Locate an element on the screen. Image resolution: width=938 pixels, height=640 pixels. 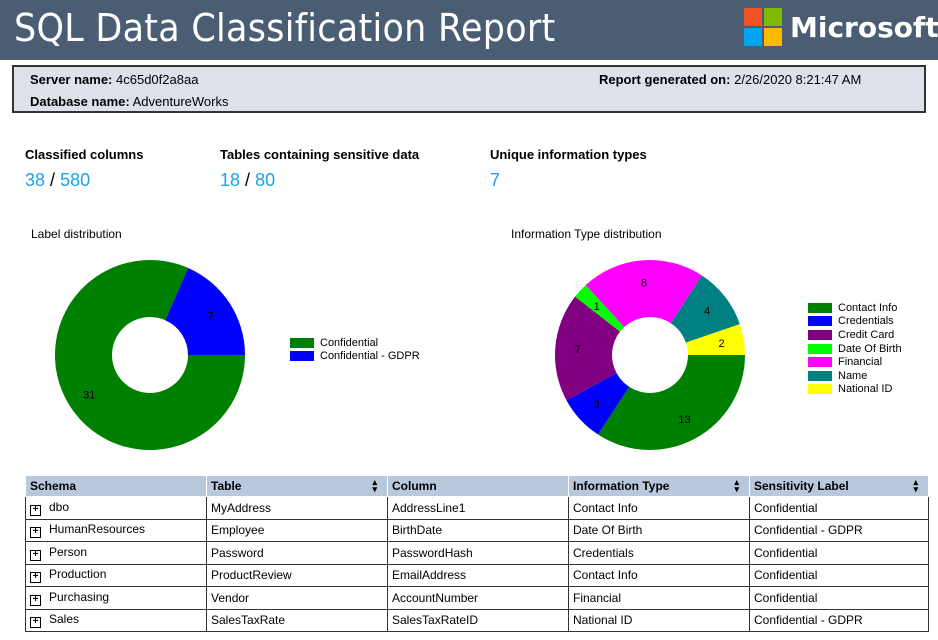
stat-value: 18 / 80 is located at coordinates (319, 180).